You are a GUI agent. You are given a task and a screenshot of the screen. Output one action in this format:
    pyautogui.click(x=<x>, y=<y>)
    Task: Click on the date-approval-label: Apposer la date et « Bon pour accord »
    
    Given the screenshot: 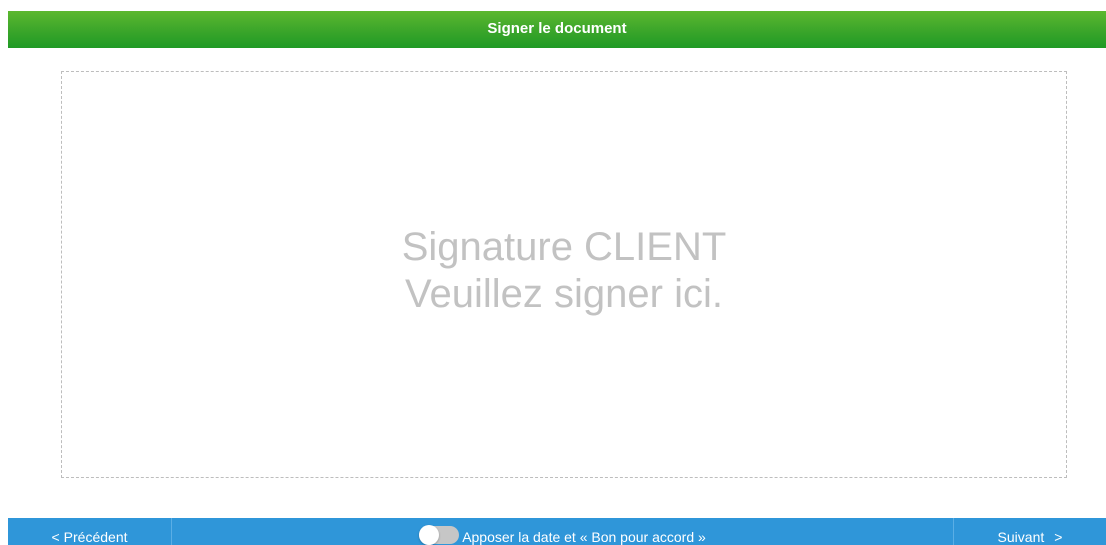 What is the action you would take?
    pyautogui.click(x=584, y=537)
    